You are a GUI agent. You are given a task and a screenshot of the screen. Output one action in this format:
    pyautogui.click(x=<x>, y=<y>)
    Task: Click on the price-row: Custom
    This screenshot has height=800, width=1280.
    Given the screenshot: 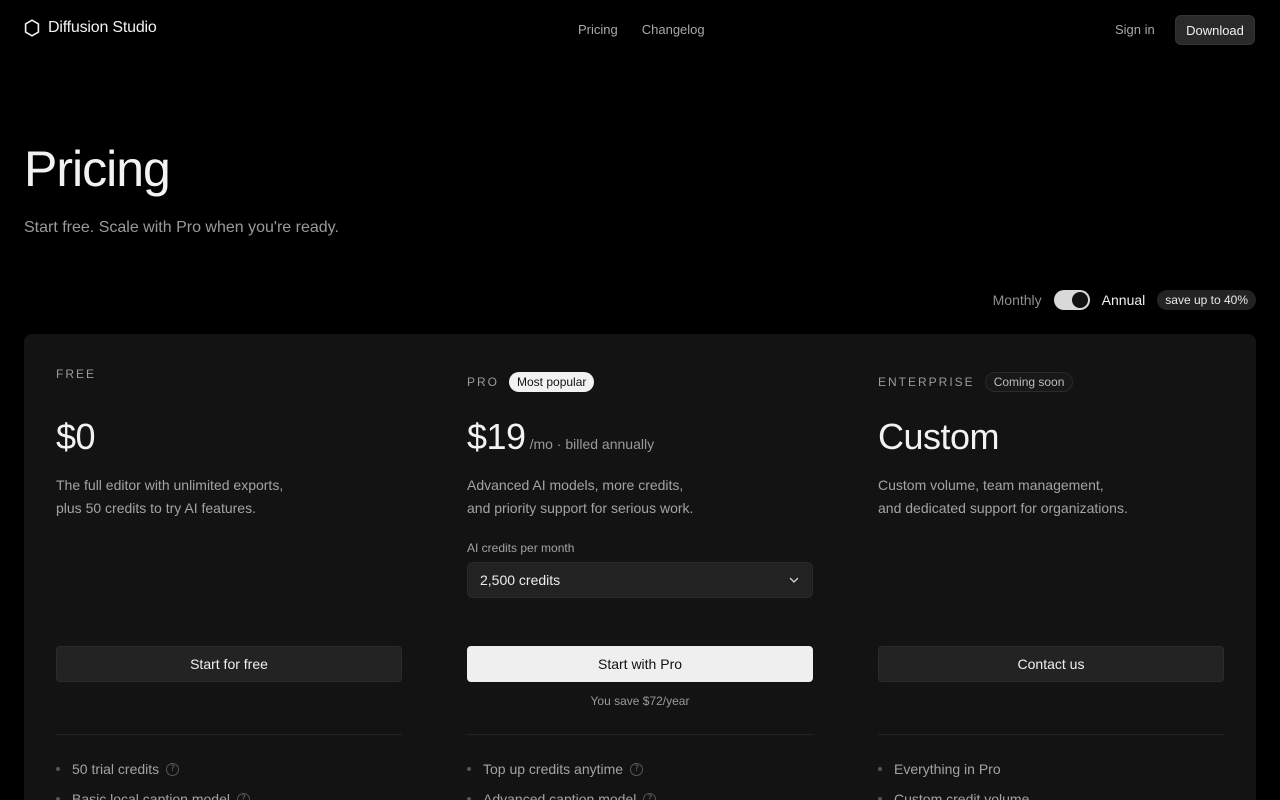 What is the action you would take?
    pyautogui.click(x=939, y=437)
    